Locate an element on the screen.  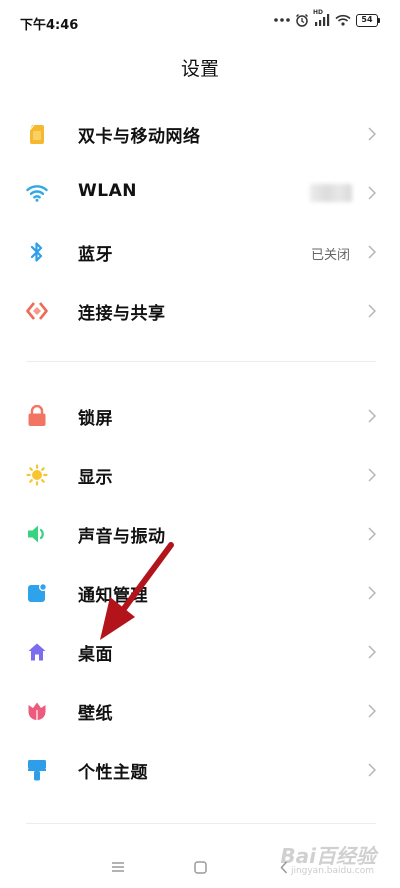
settings-item-label: 通知管理 is located at coordinates (113, 596).